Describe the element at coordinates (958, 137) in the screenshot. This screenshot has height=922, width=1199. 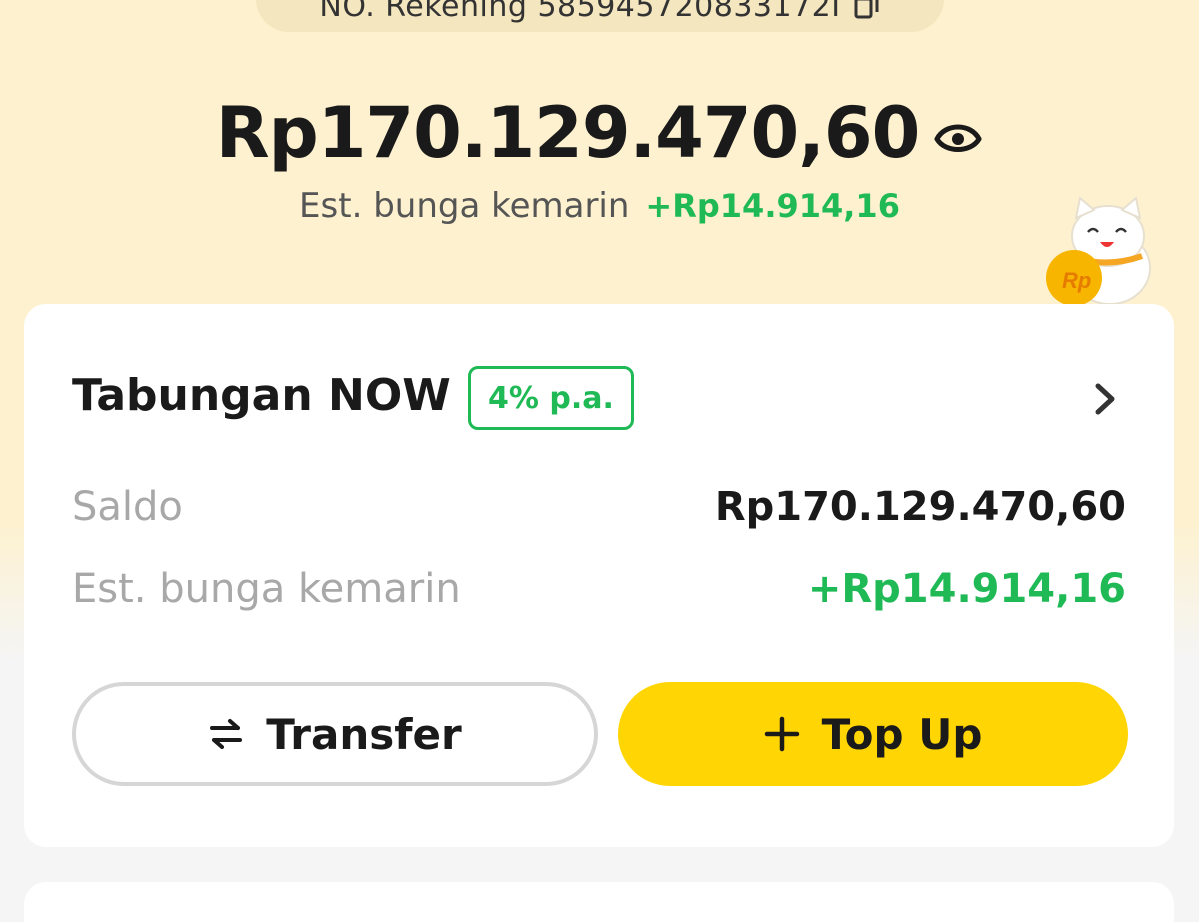
I see `eye-icon` at that location.